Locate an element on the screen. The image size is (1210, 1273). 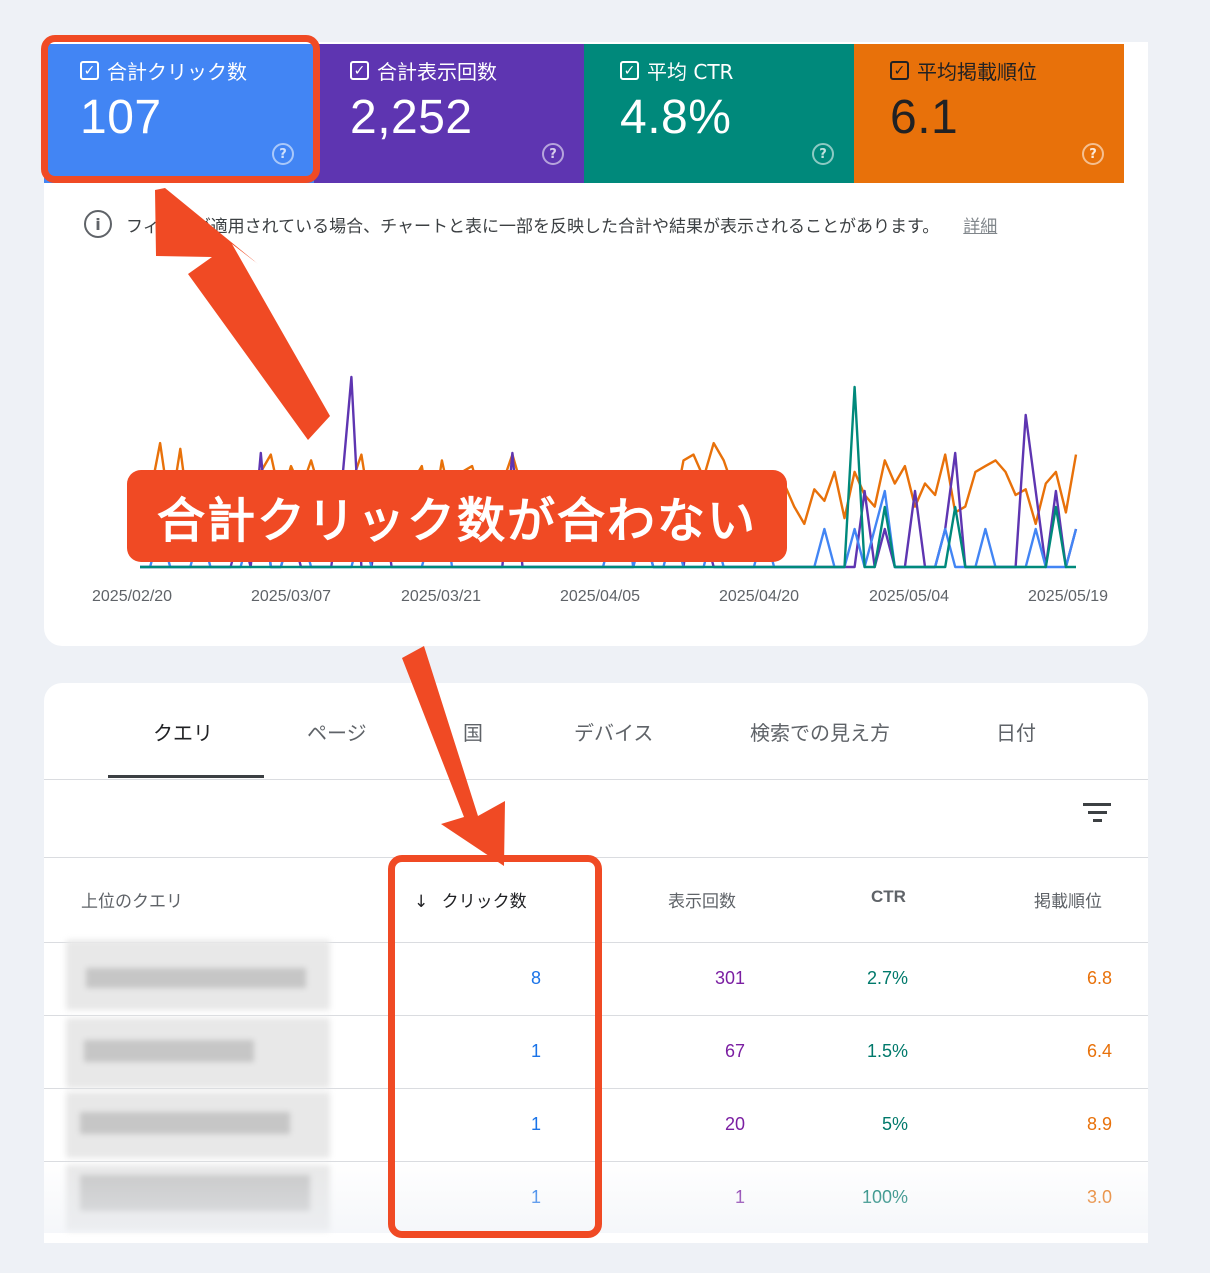
arrow-down-icon is located at coordinates (453, 756).